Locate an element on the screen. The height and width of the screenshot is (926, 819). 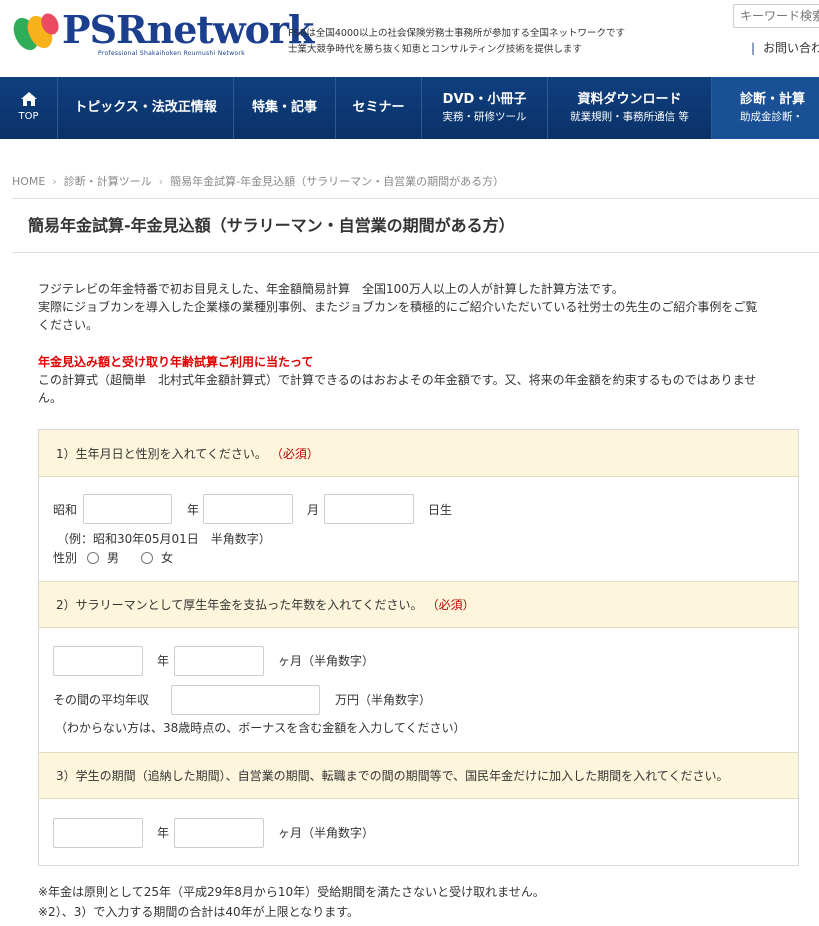
nav-download-sub: 就業規則・事務所通信 等 is located at coordinates (629, 117).